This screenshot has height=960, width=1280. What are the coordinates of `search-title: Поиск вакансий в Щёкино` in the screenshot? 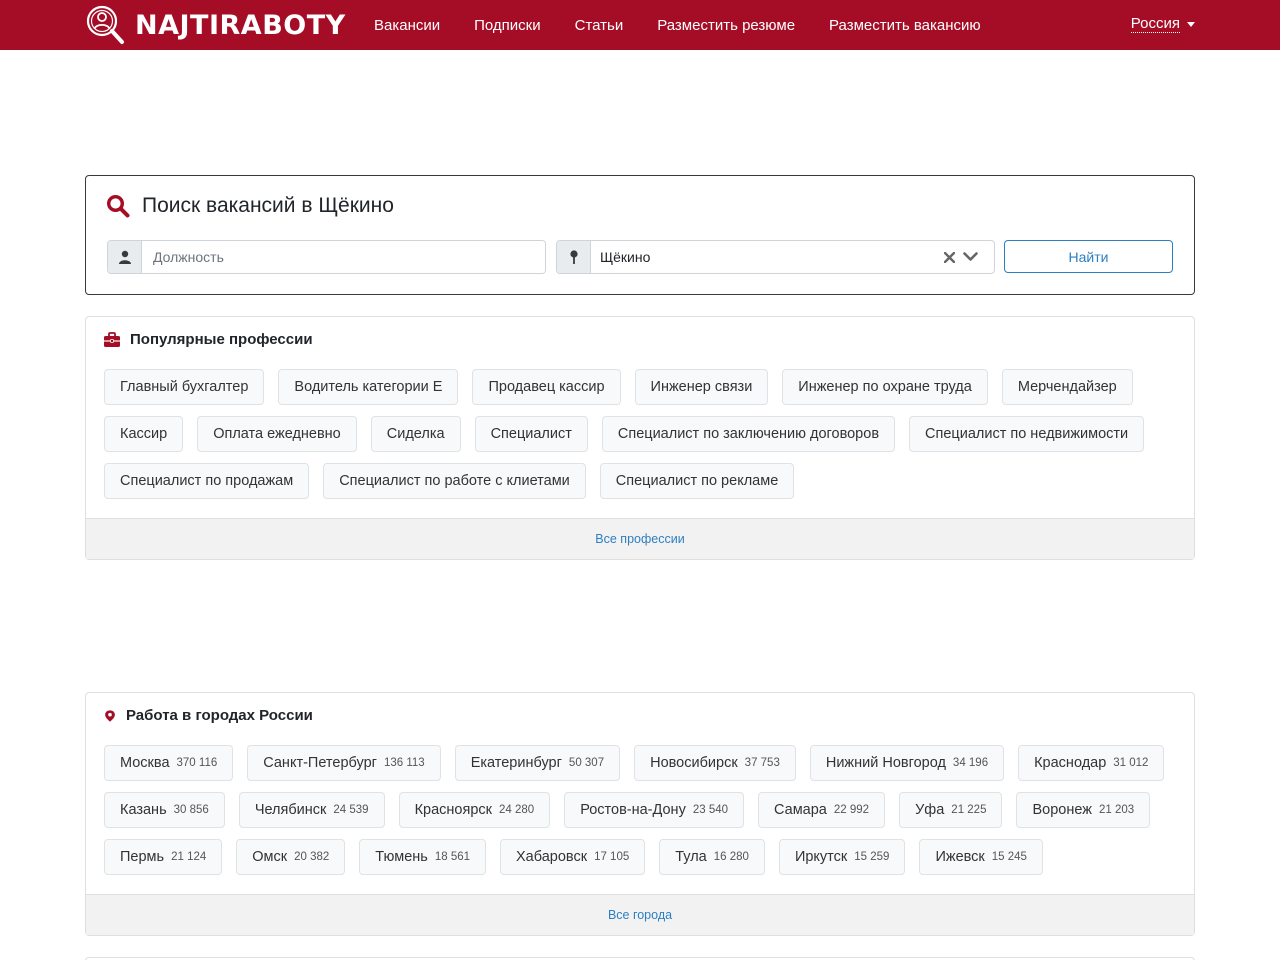 It's located at (268, 205).